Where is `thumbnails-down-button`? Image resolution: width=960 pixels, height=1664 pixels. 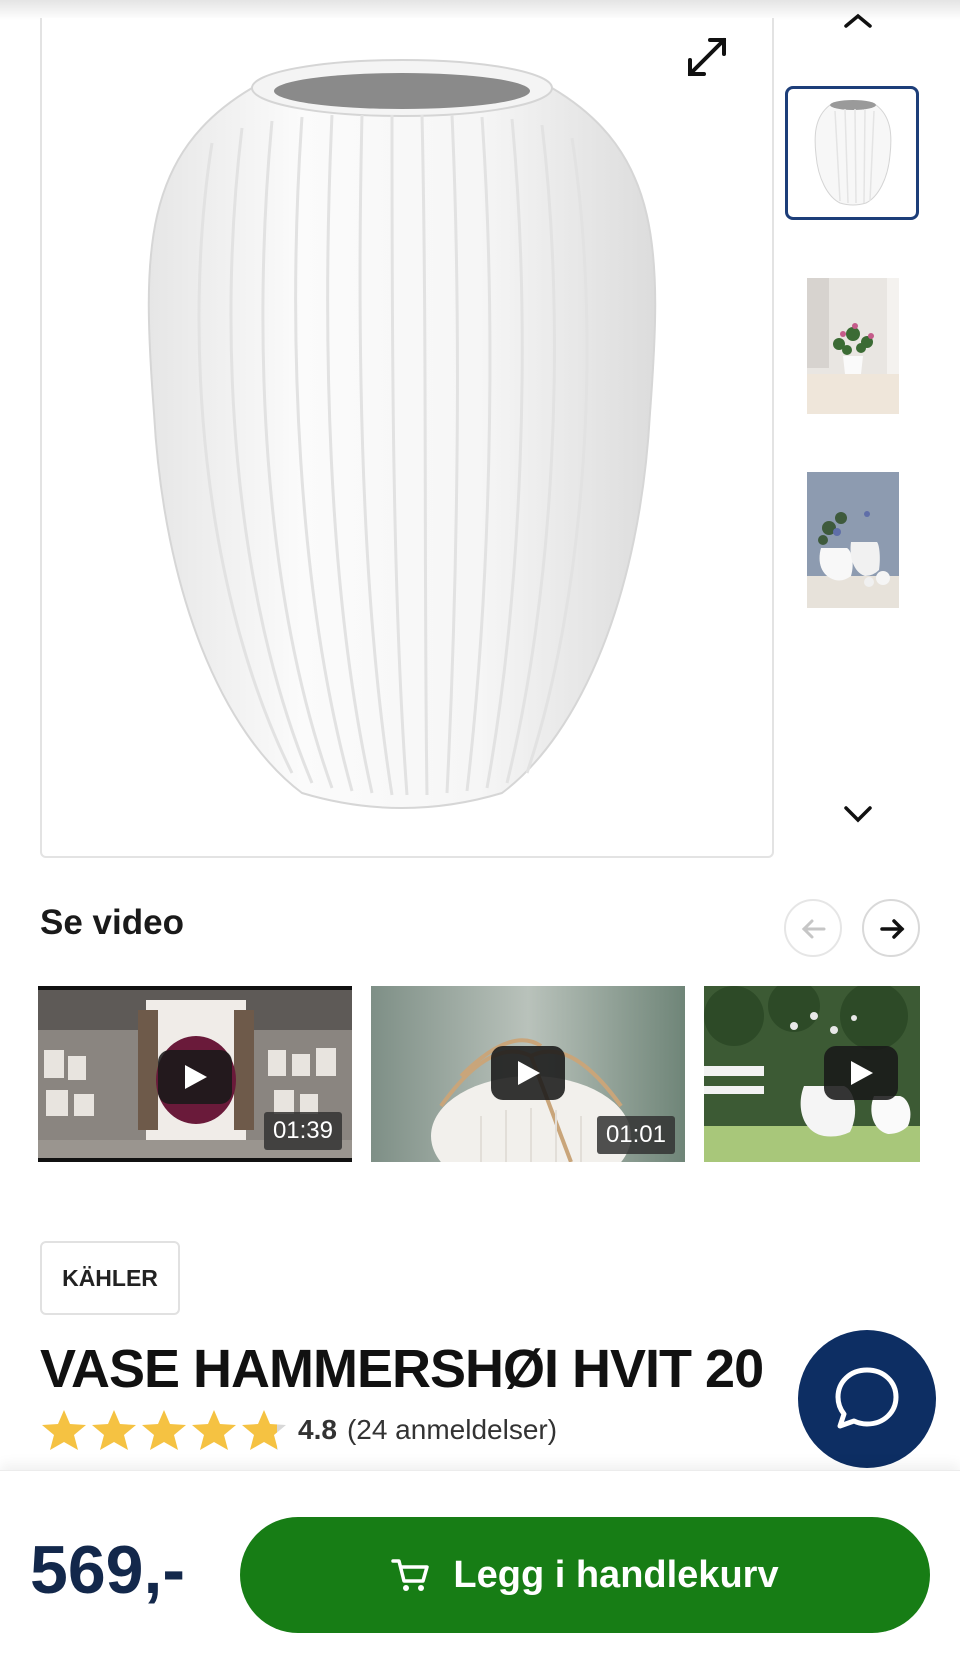
thumbnails-down-button is located at coordinates (858, 815).